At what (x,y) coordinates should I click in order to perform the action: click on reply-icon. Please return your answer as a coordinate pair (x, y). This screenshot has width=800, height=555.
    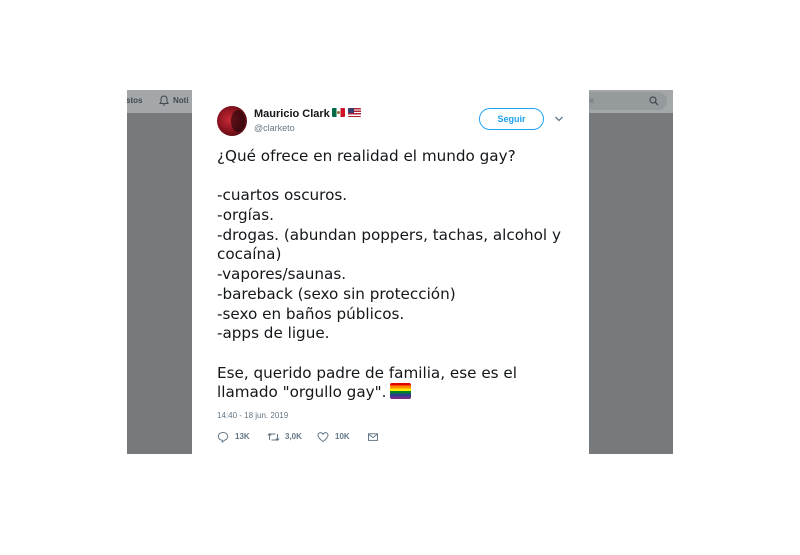
    Looking at the image, I should click on (223, 437).